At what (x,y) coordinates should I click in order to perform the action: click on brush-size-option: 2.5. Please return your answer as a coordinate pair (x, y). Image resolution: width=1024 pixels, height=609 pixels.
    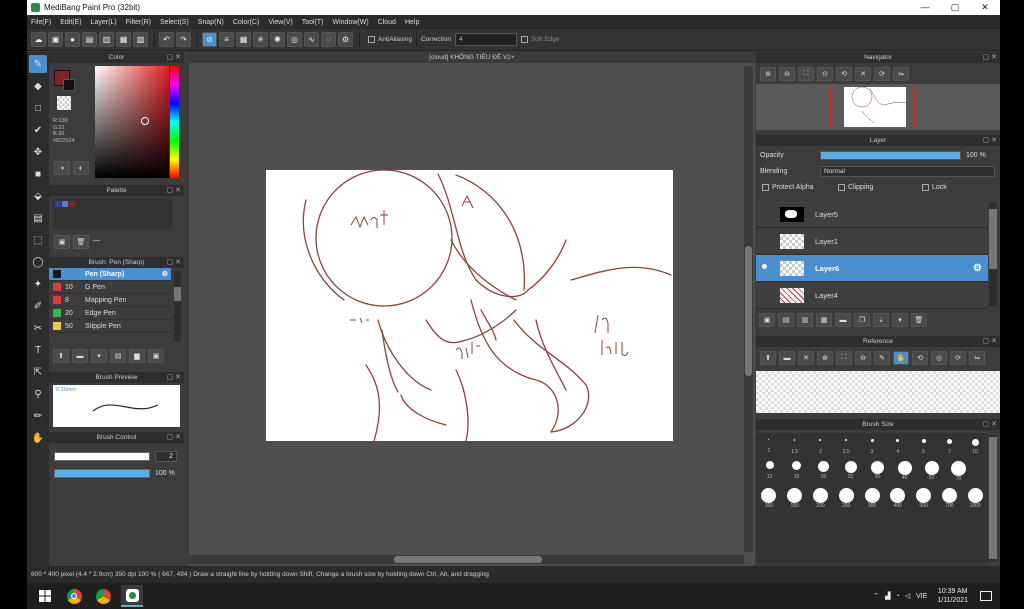
    Looking at the image, I should click on (846, 447).